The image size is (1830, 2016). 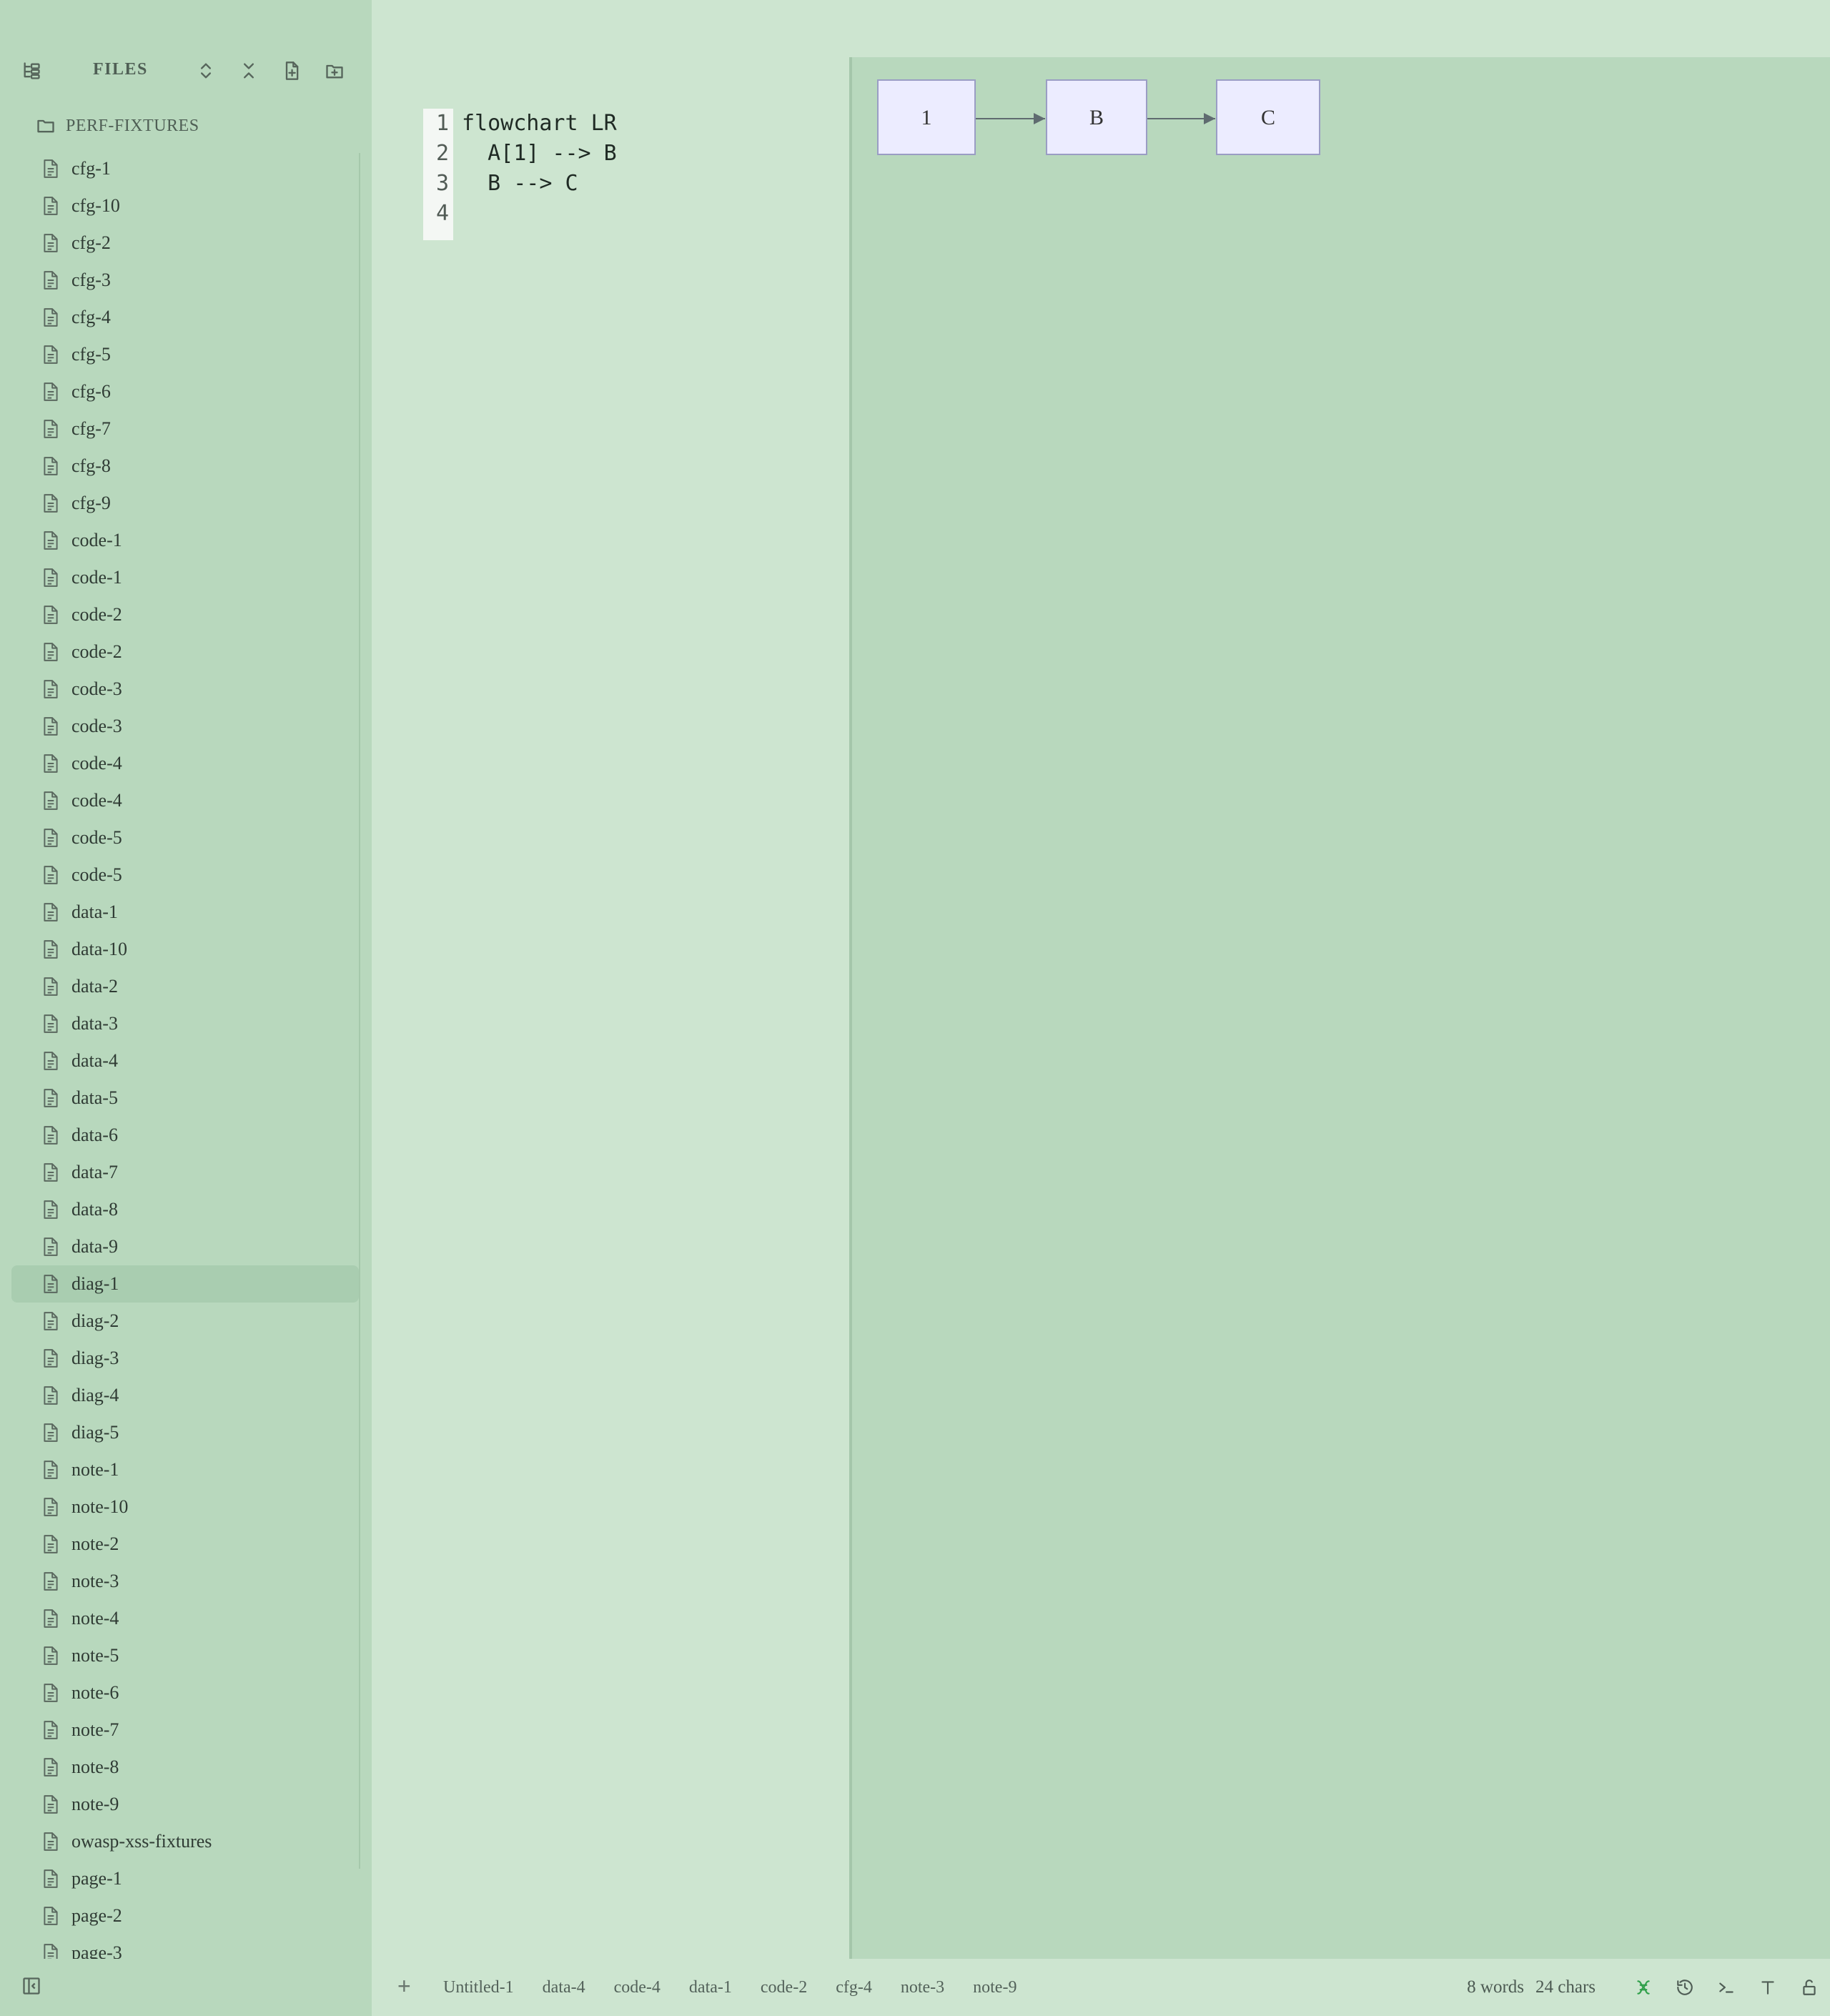 I want to click on sync-status-icon, so click(x=1643, y=1987).